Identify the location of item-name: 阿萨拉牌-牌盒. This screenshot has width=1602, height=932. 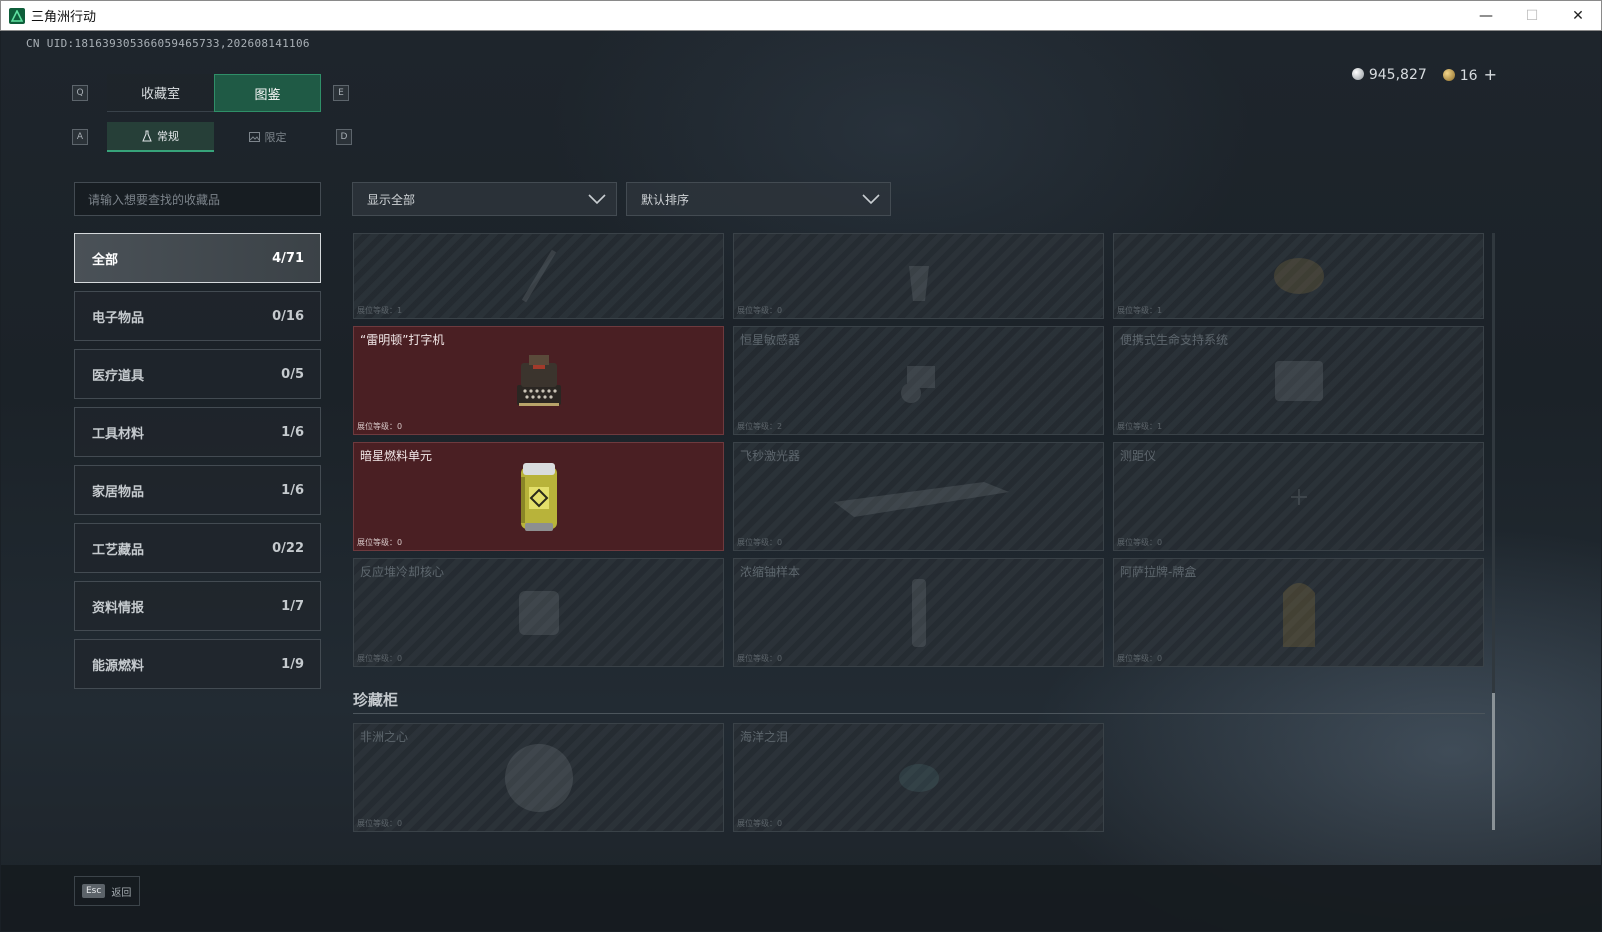
(1158, 572).